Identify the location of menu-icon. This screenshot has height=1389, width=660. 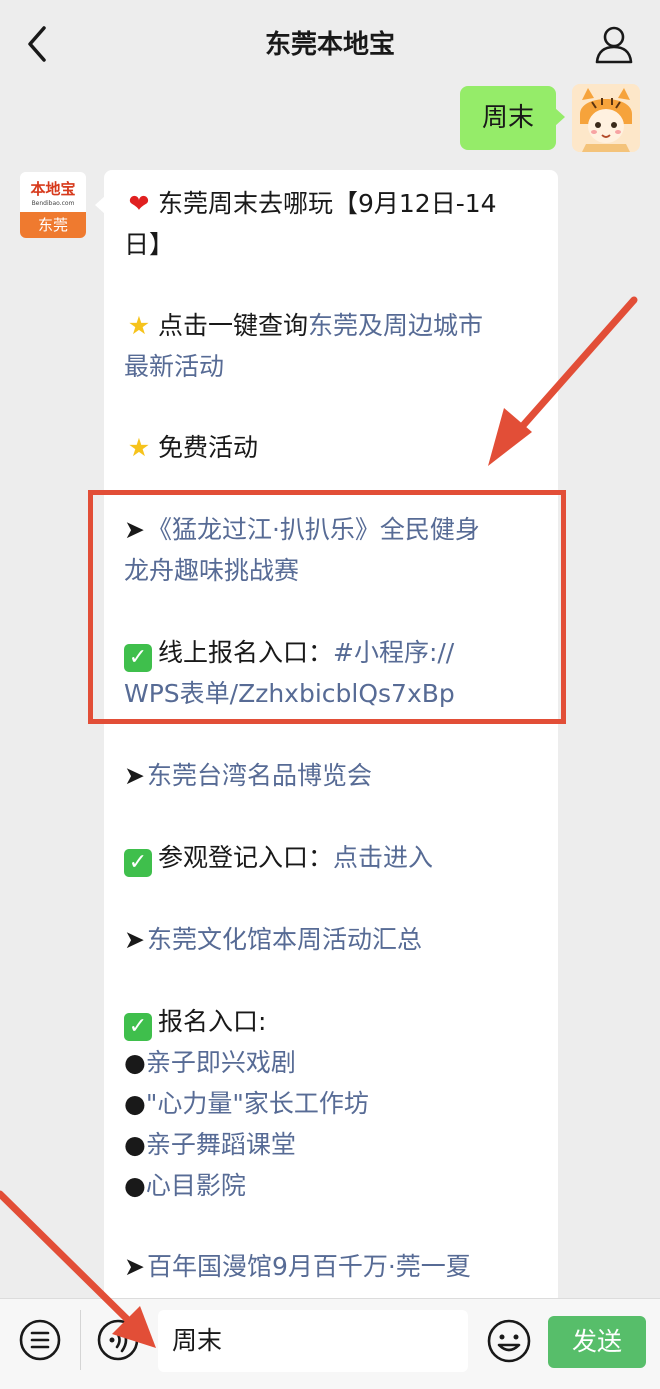
(40, 1340).